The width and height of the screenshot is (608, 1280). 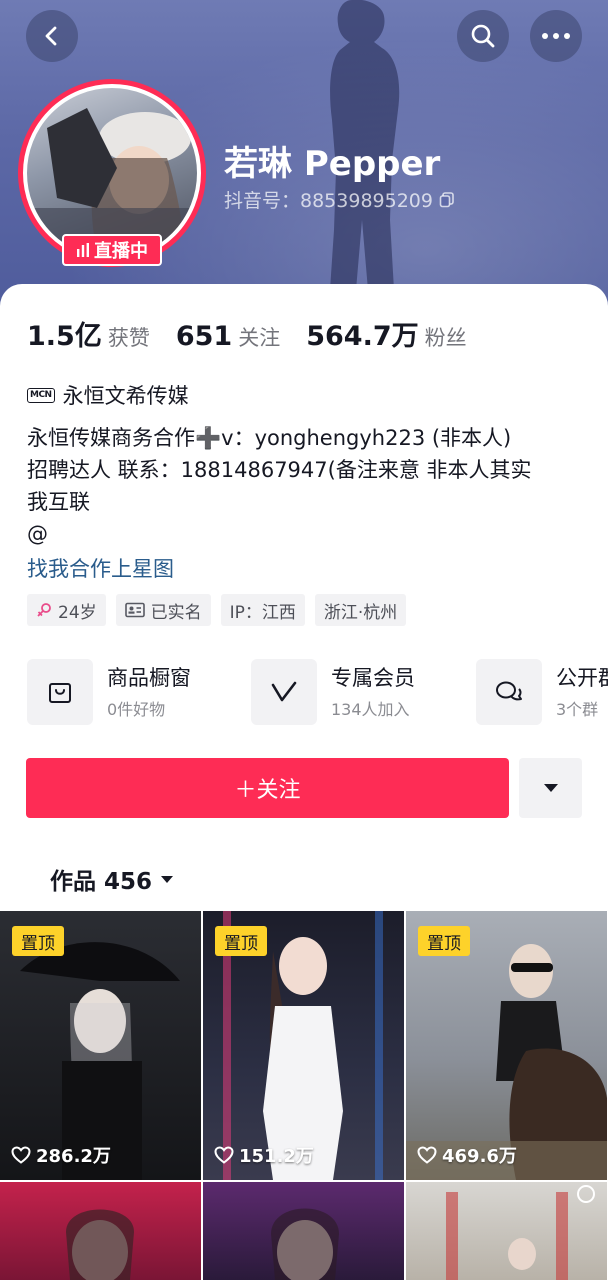 What do you see at coordinates (204, 336) in the screenshot?
I see `following-count: 651` at bounding box center [204, 336].